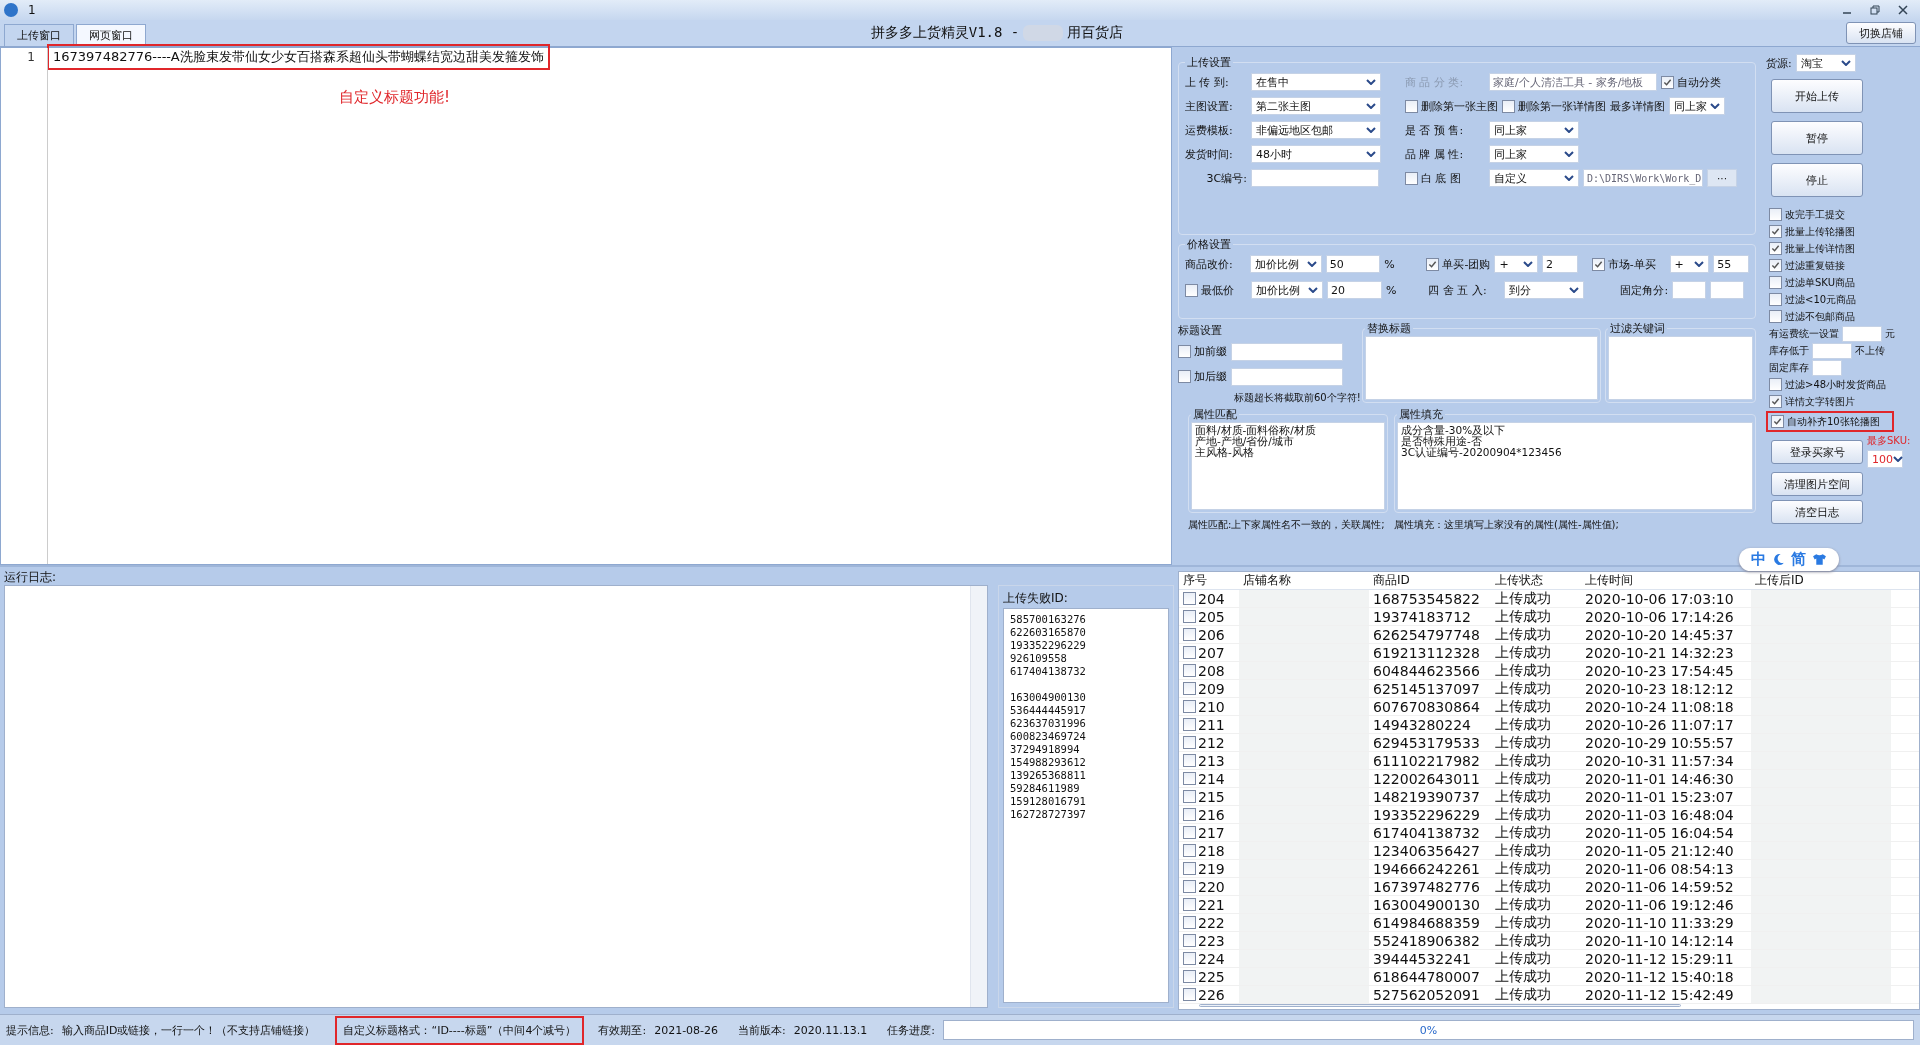 The height and width of the screenshot is (1045, 1920). I want to click on column-header: 店铺名称, so click(1304, 580).